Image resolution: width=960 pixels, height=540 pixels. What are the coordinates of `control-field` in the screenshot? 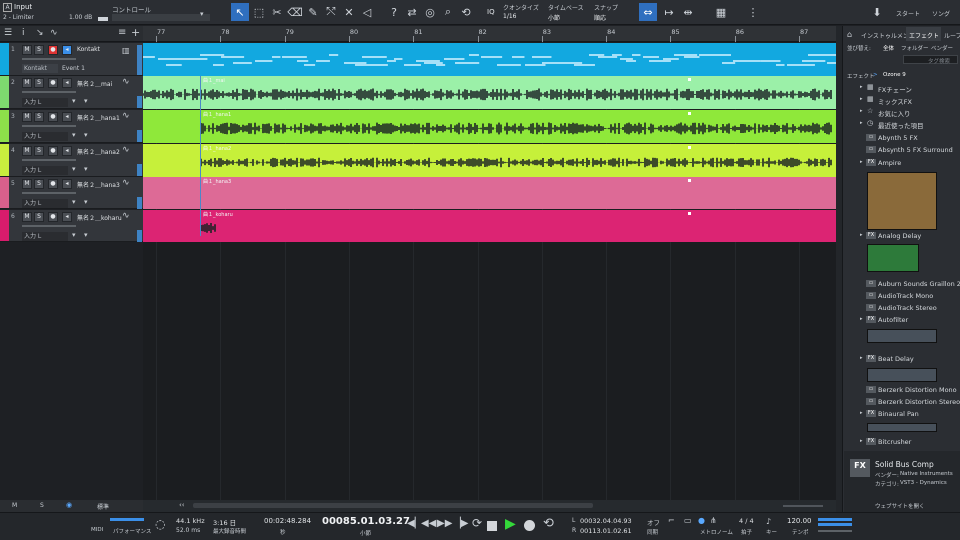 It's located at (161, 17).